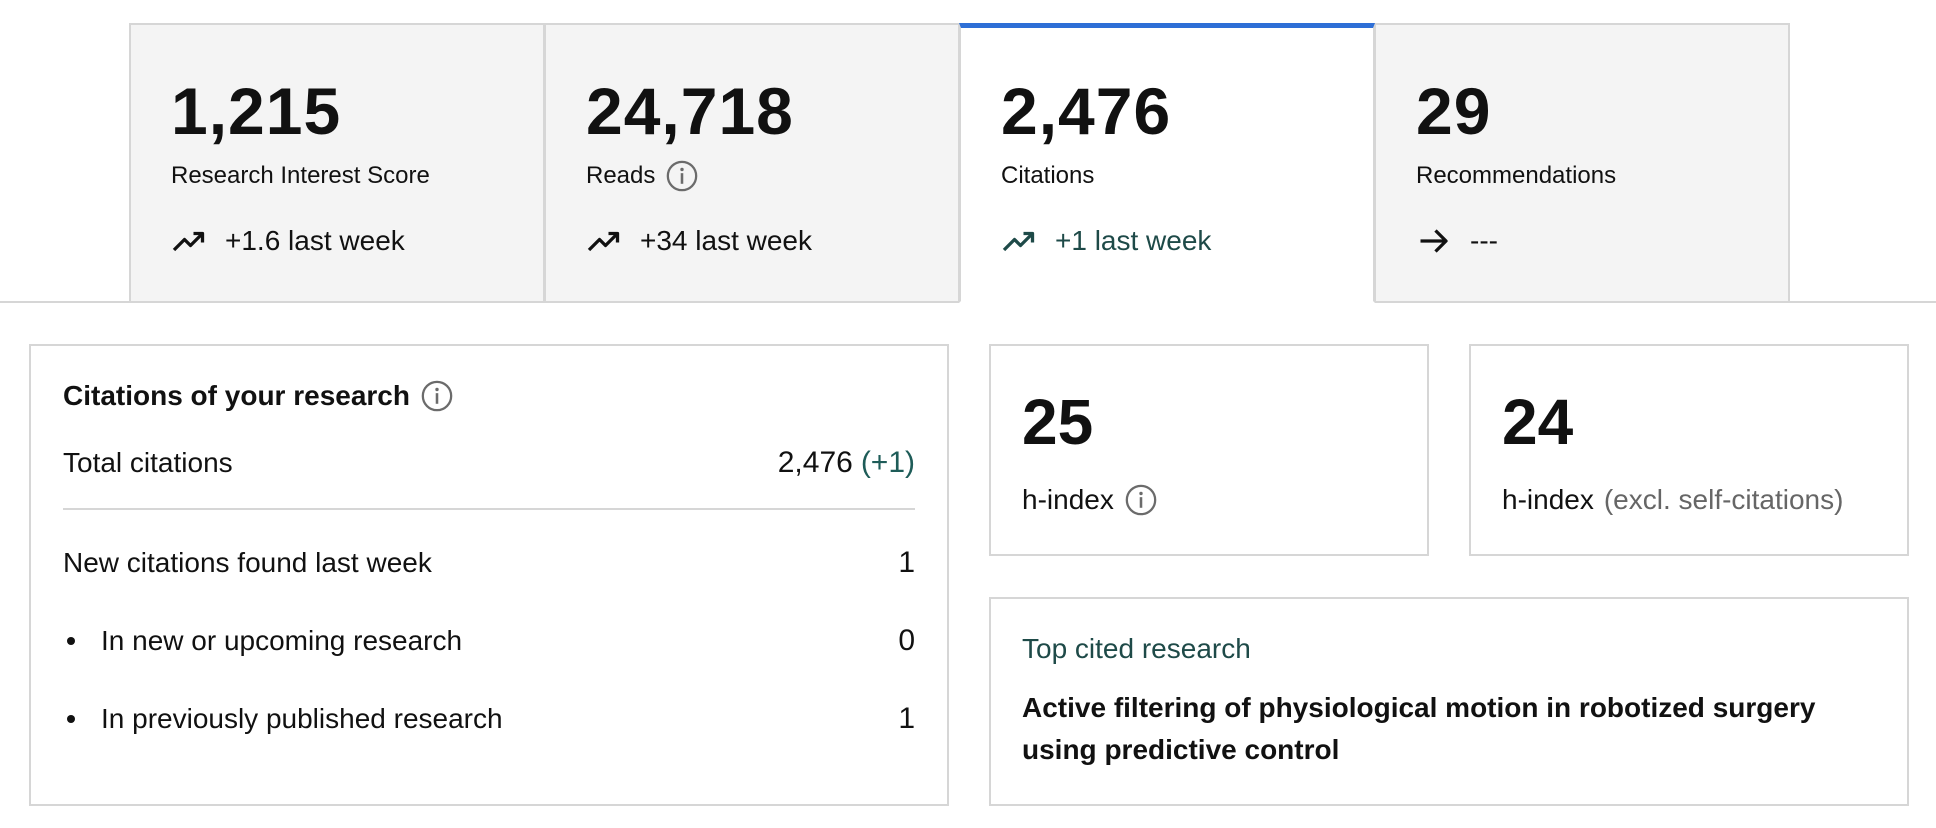 The width and height of the screenshot is (1936, 828). What do you see at coordinates (1187, 176) in the screenshot?
I see `stat-label-row: Citations` at bounding box center [1187, 176].